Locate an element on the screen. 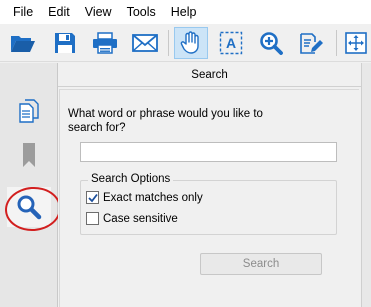  exact-matches-checkbox is located at coordinates (92, 197).